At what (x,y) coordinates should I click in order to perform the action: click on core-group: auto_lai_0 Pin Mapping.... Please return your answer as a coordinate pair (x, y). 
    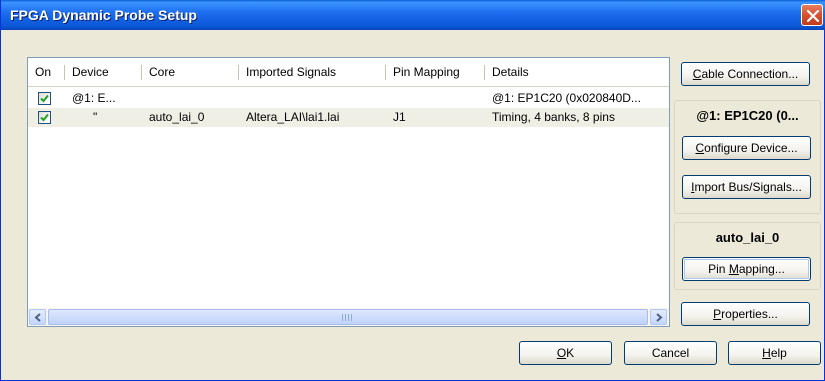
    Looking at the image, I should click on (747, 256).